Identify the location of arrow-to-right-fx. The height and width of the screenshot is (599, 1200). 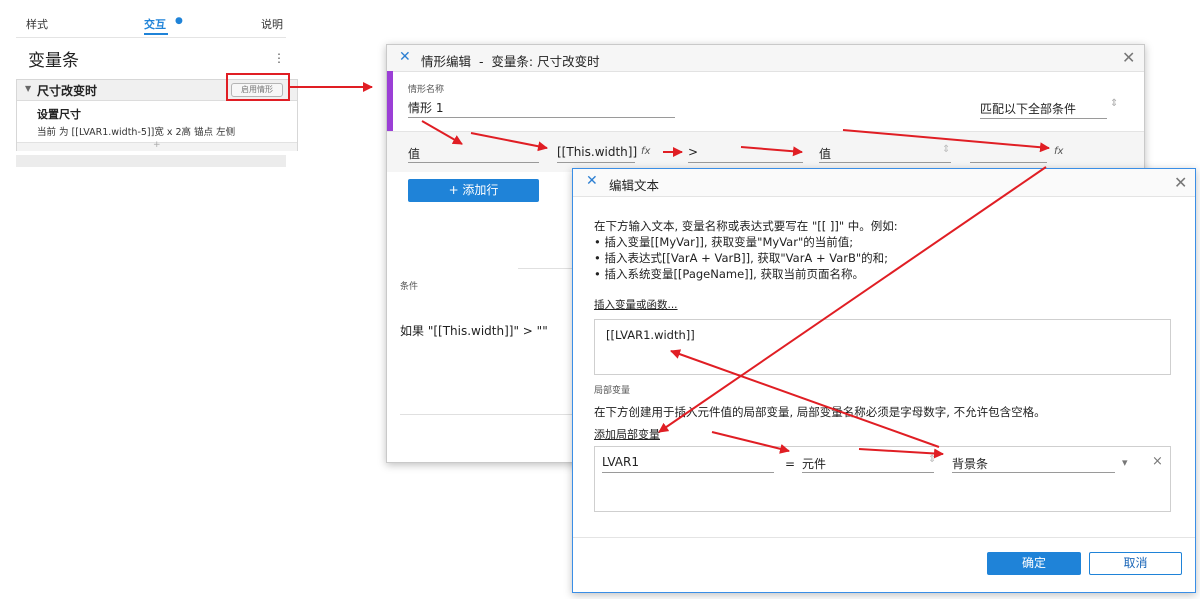
(946, 141).